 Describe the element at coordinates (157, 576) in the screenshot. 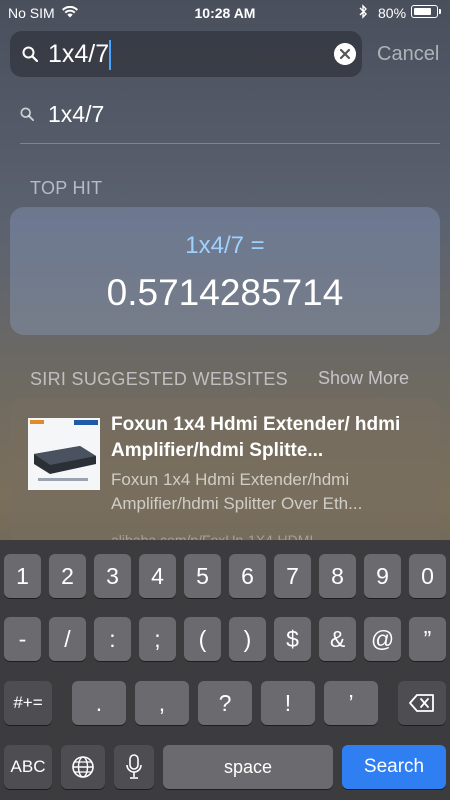

I see `key-4: 4` at that location.